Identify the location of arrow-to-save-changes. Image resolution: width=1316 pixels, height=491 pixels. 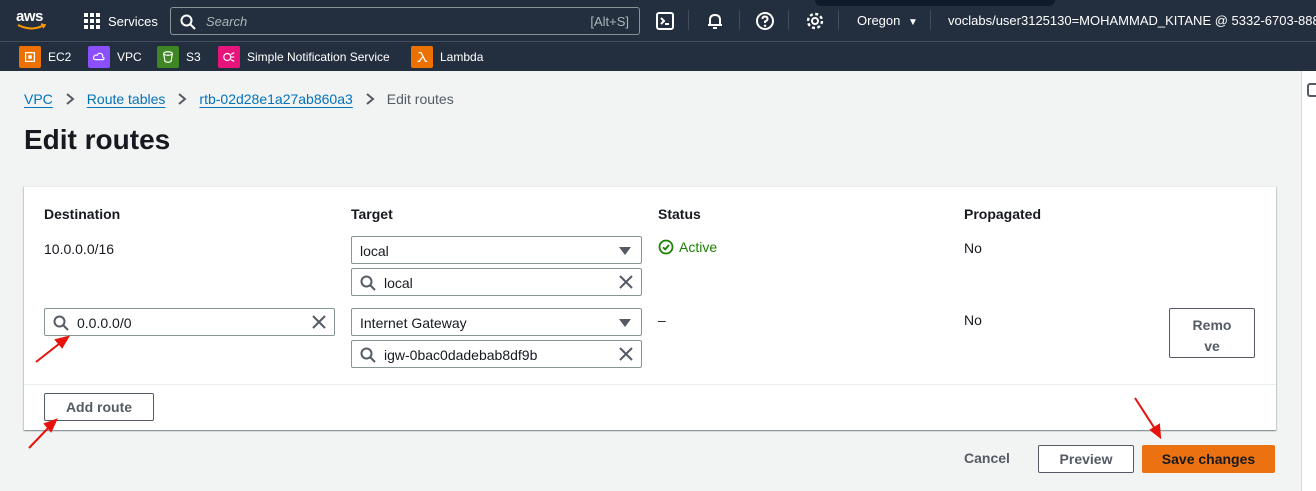
(1148, 418).